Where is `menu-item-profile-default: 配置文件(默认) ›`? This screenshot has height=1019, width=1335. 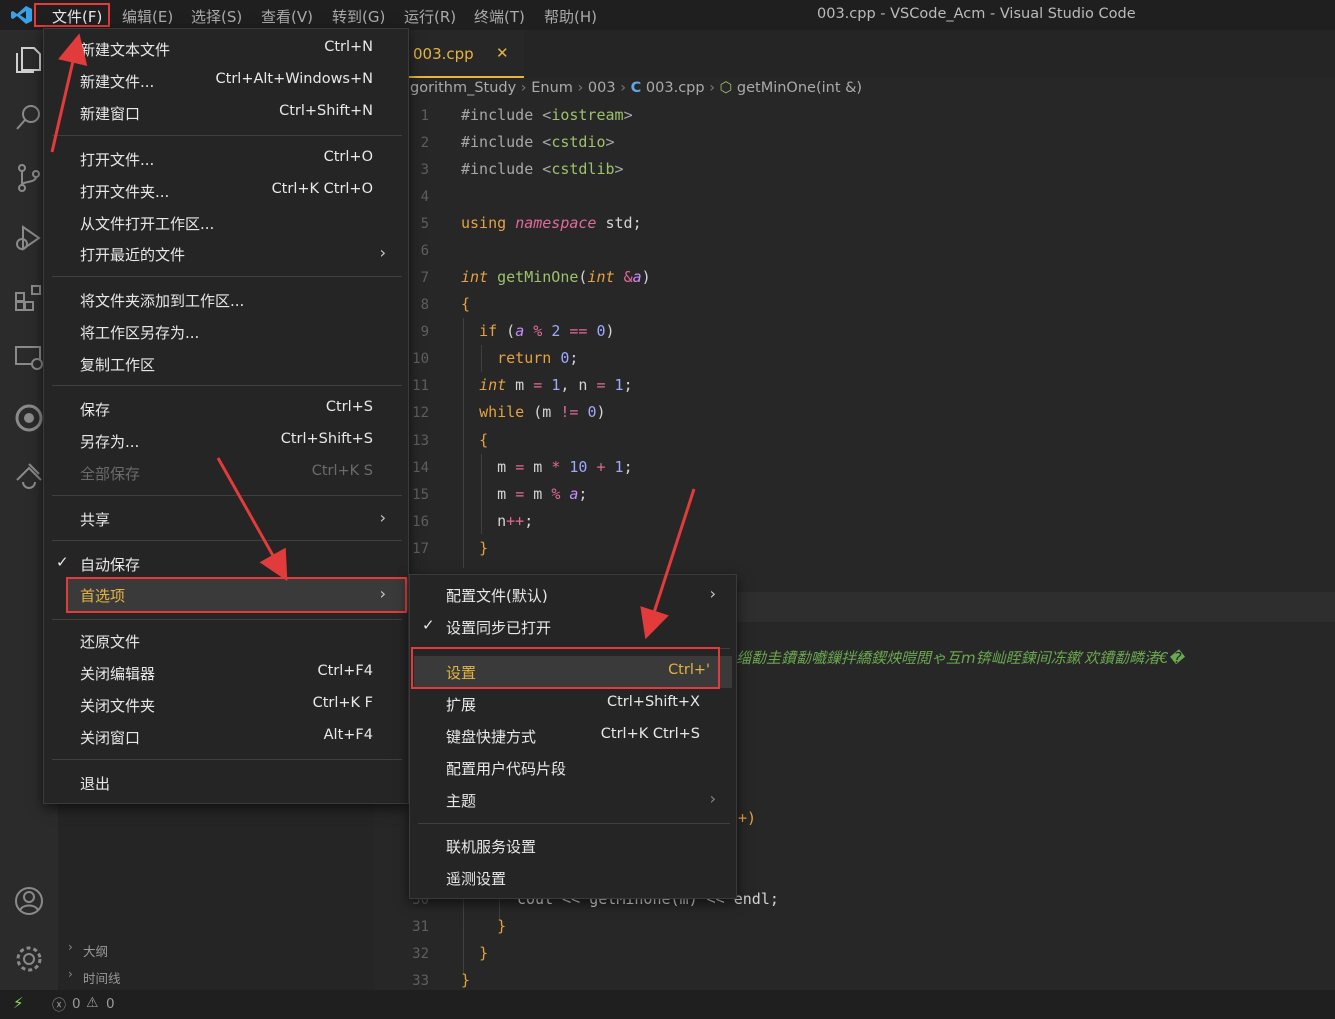
menu-item-profile-default: 配置文件(默认) › is located at coordinates (573, 595).